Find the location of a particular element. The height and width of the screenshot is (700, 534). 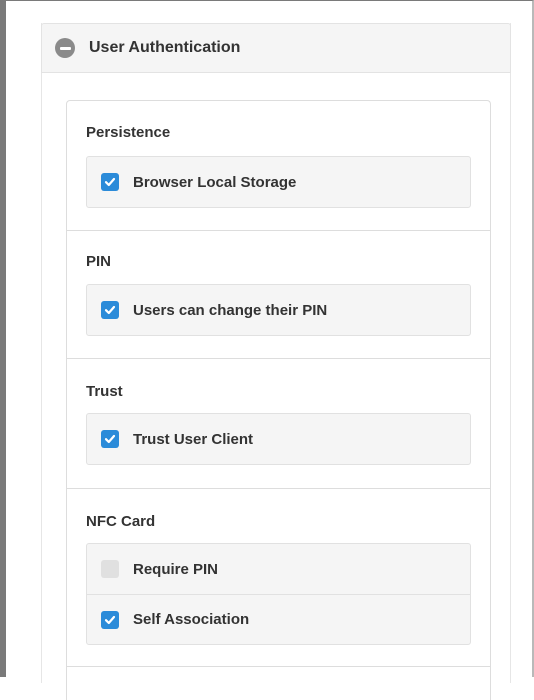

option-box: Users can change their PIN is located at coordinates (278, 310).